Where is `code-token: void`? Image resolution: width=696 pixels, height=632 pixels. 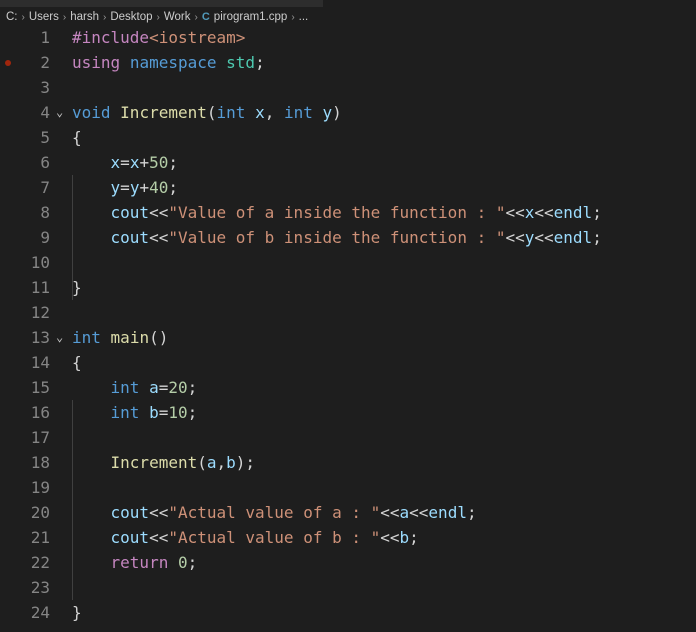 code-token: void is located at coordinates (91, 112).